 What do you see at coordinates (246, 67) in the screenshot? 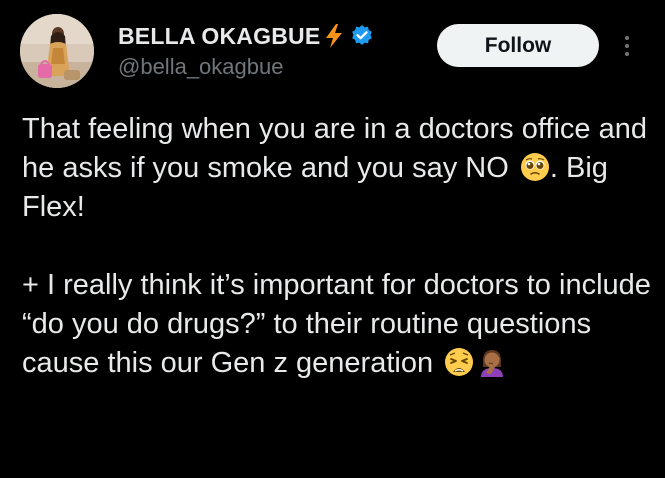
I see `author-handle: @bella_okagbue` at bounding box center [246, 67].